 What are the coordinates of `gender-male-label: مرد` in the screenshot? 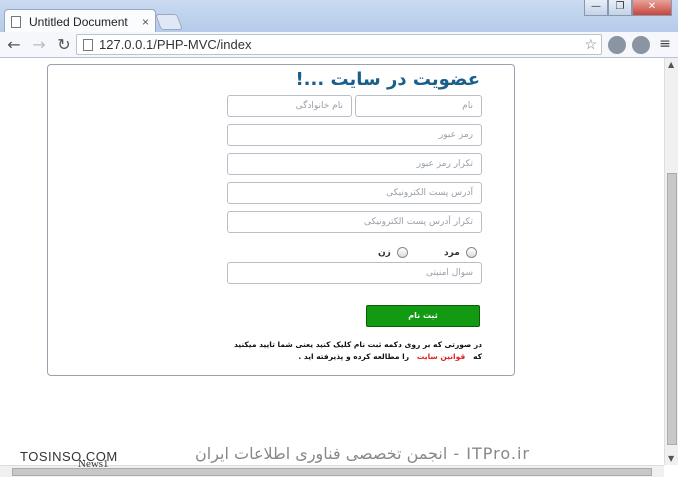 It's located at (452, 252).